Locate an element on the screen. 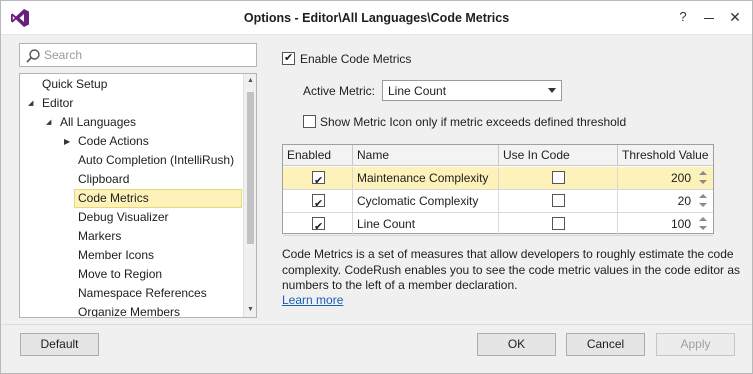 The height and width of the screenshot is (374, 753). show-metric-icon-checkbox is located at coordinates (309, 121).